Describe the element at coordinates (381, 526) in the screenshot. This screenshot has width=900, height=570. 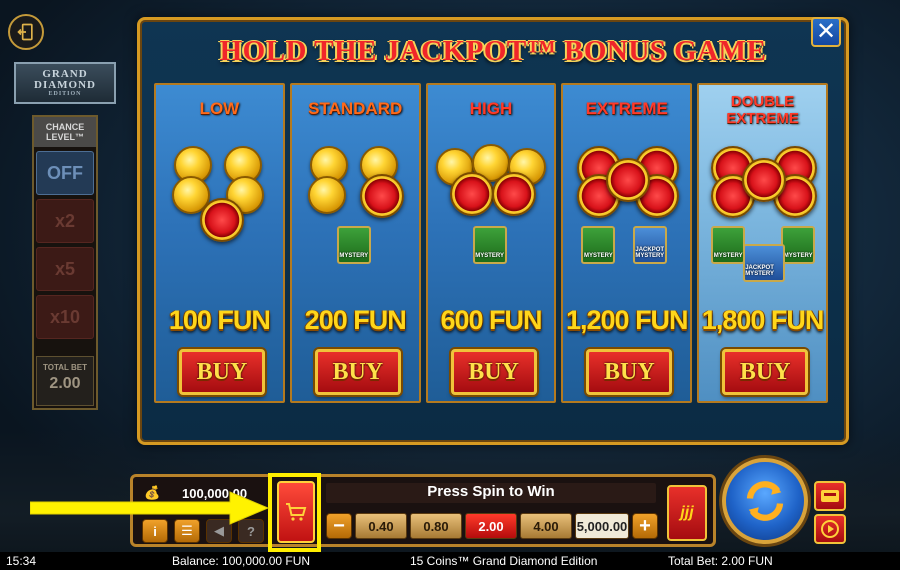
I see `bet-option: 0.40` at that location.